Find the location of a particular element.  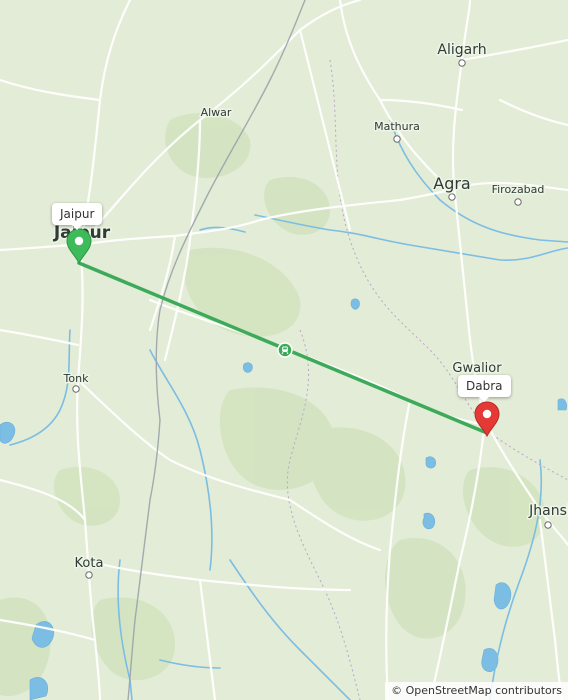

start-marker-label-text: Jaipur is located at coordinates (77, 214).